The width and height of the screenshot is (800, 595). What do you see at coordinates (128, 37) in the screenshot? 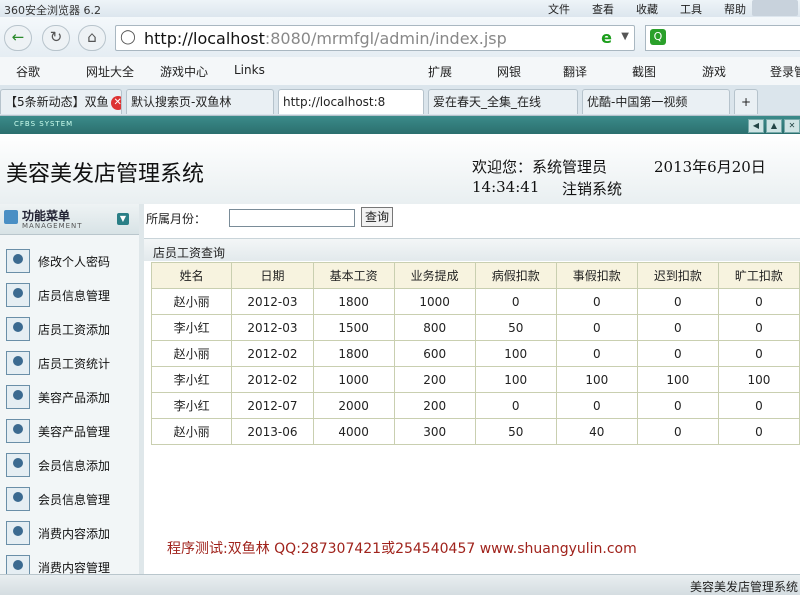
I see `shield-icon: ◯` at bounding box center [128, 37].